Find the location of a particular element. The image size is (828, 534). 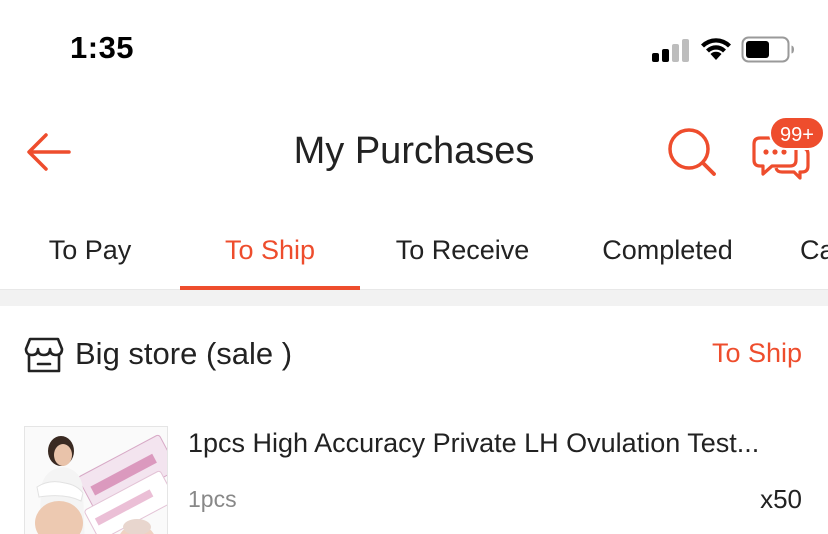

status-time: 1:35 is located at coordinates (102, 47).